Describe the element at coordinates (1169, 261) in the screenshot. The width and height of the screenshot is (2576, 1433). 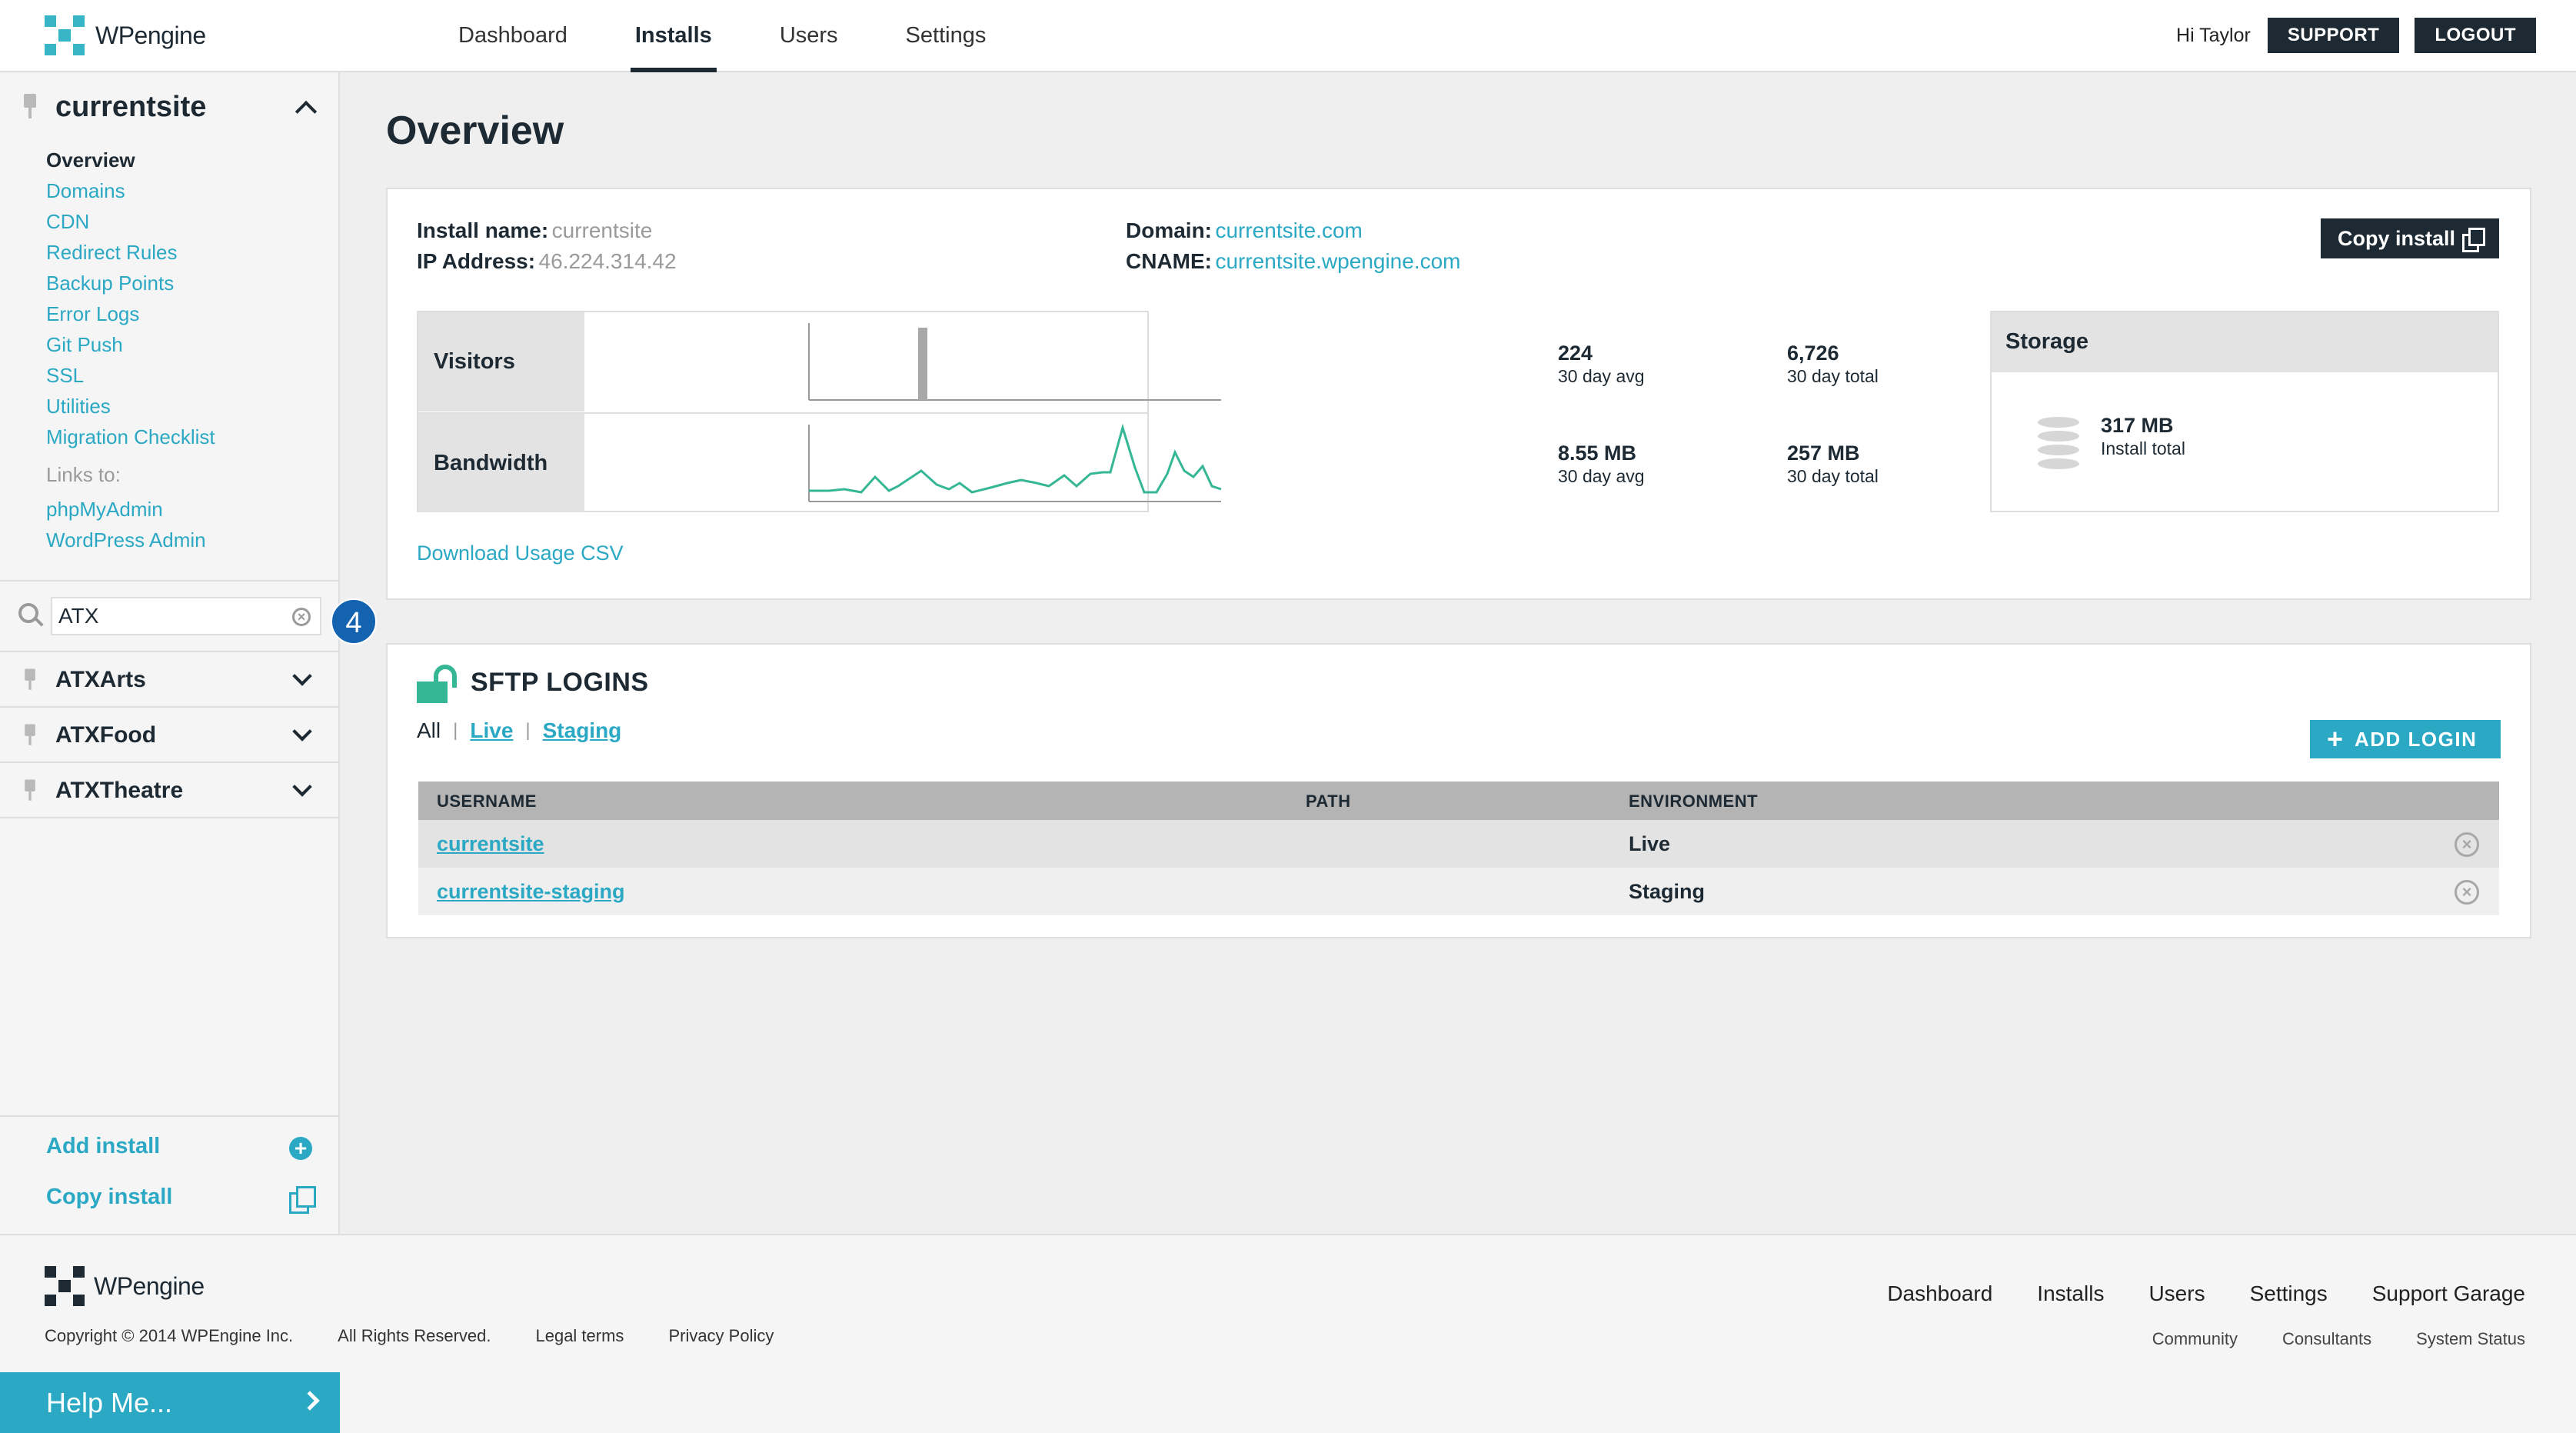
I see `cname-label: CNAME:` at that location.